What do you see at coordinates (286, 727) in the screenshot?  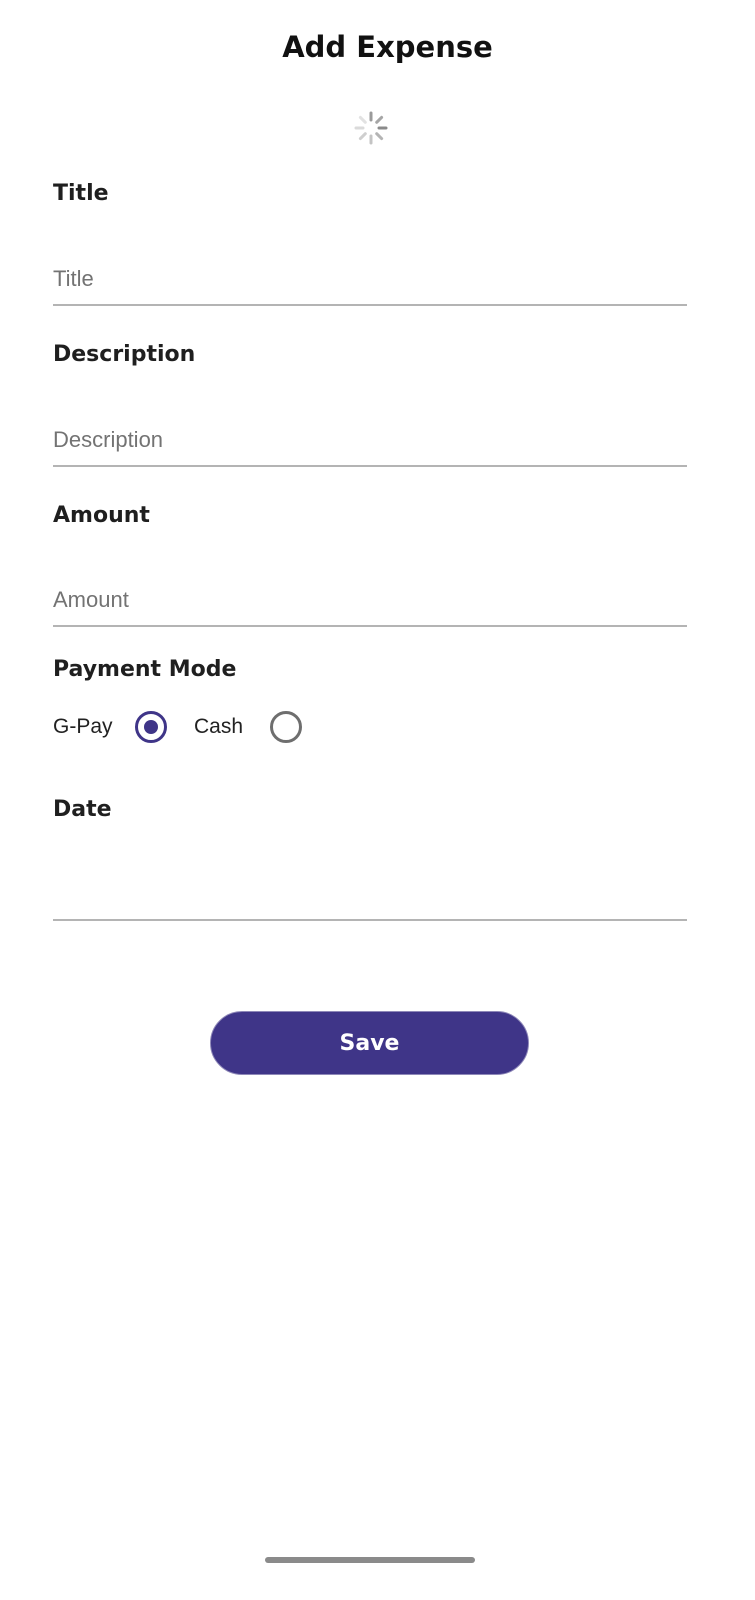 I see `cash-radio-button` at bounding box center [286, 727].